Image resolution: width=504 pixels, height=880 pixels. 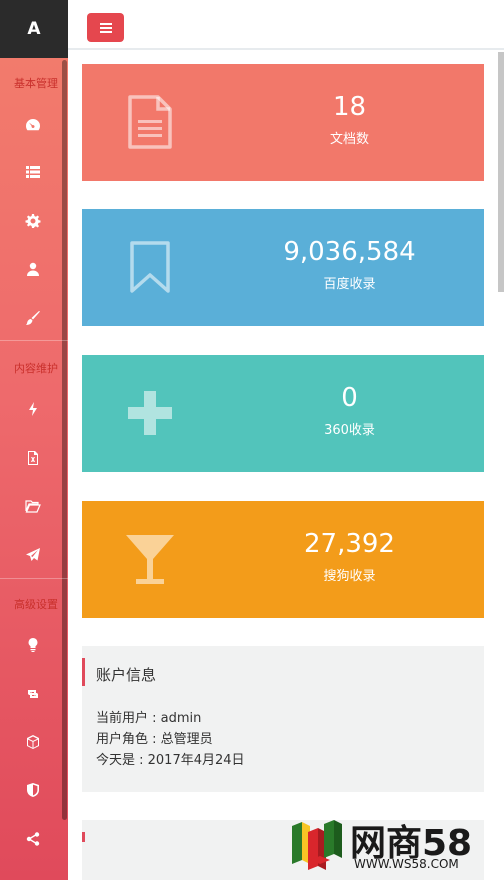 I want to click on gear-icon, so click(x=33, y=221).